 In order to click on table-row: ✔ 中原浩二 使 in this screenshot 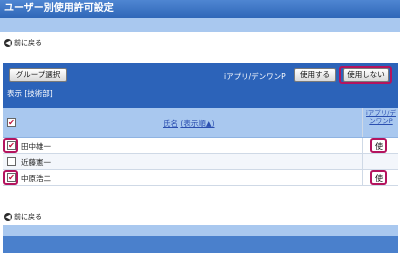, I will do `click(200, 178)`.